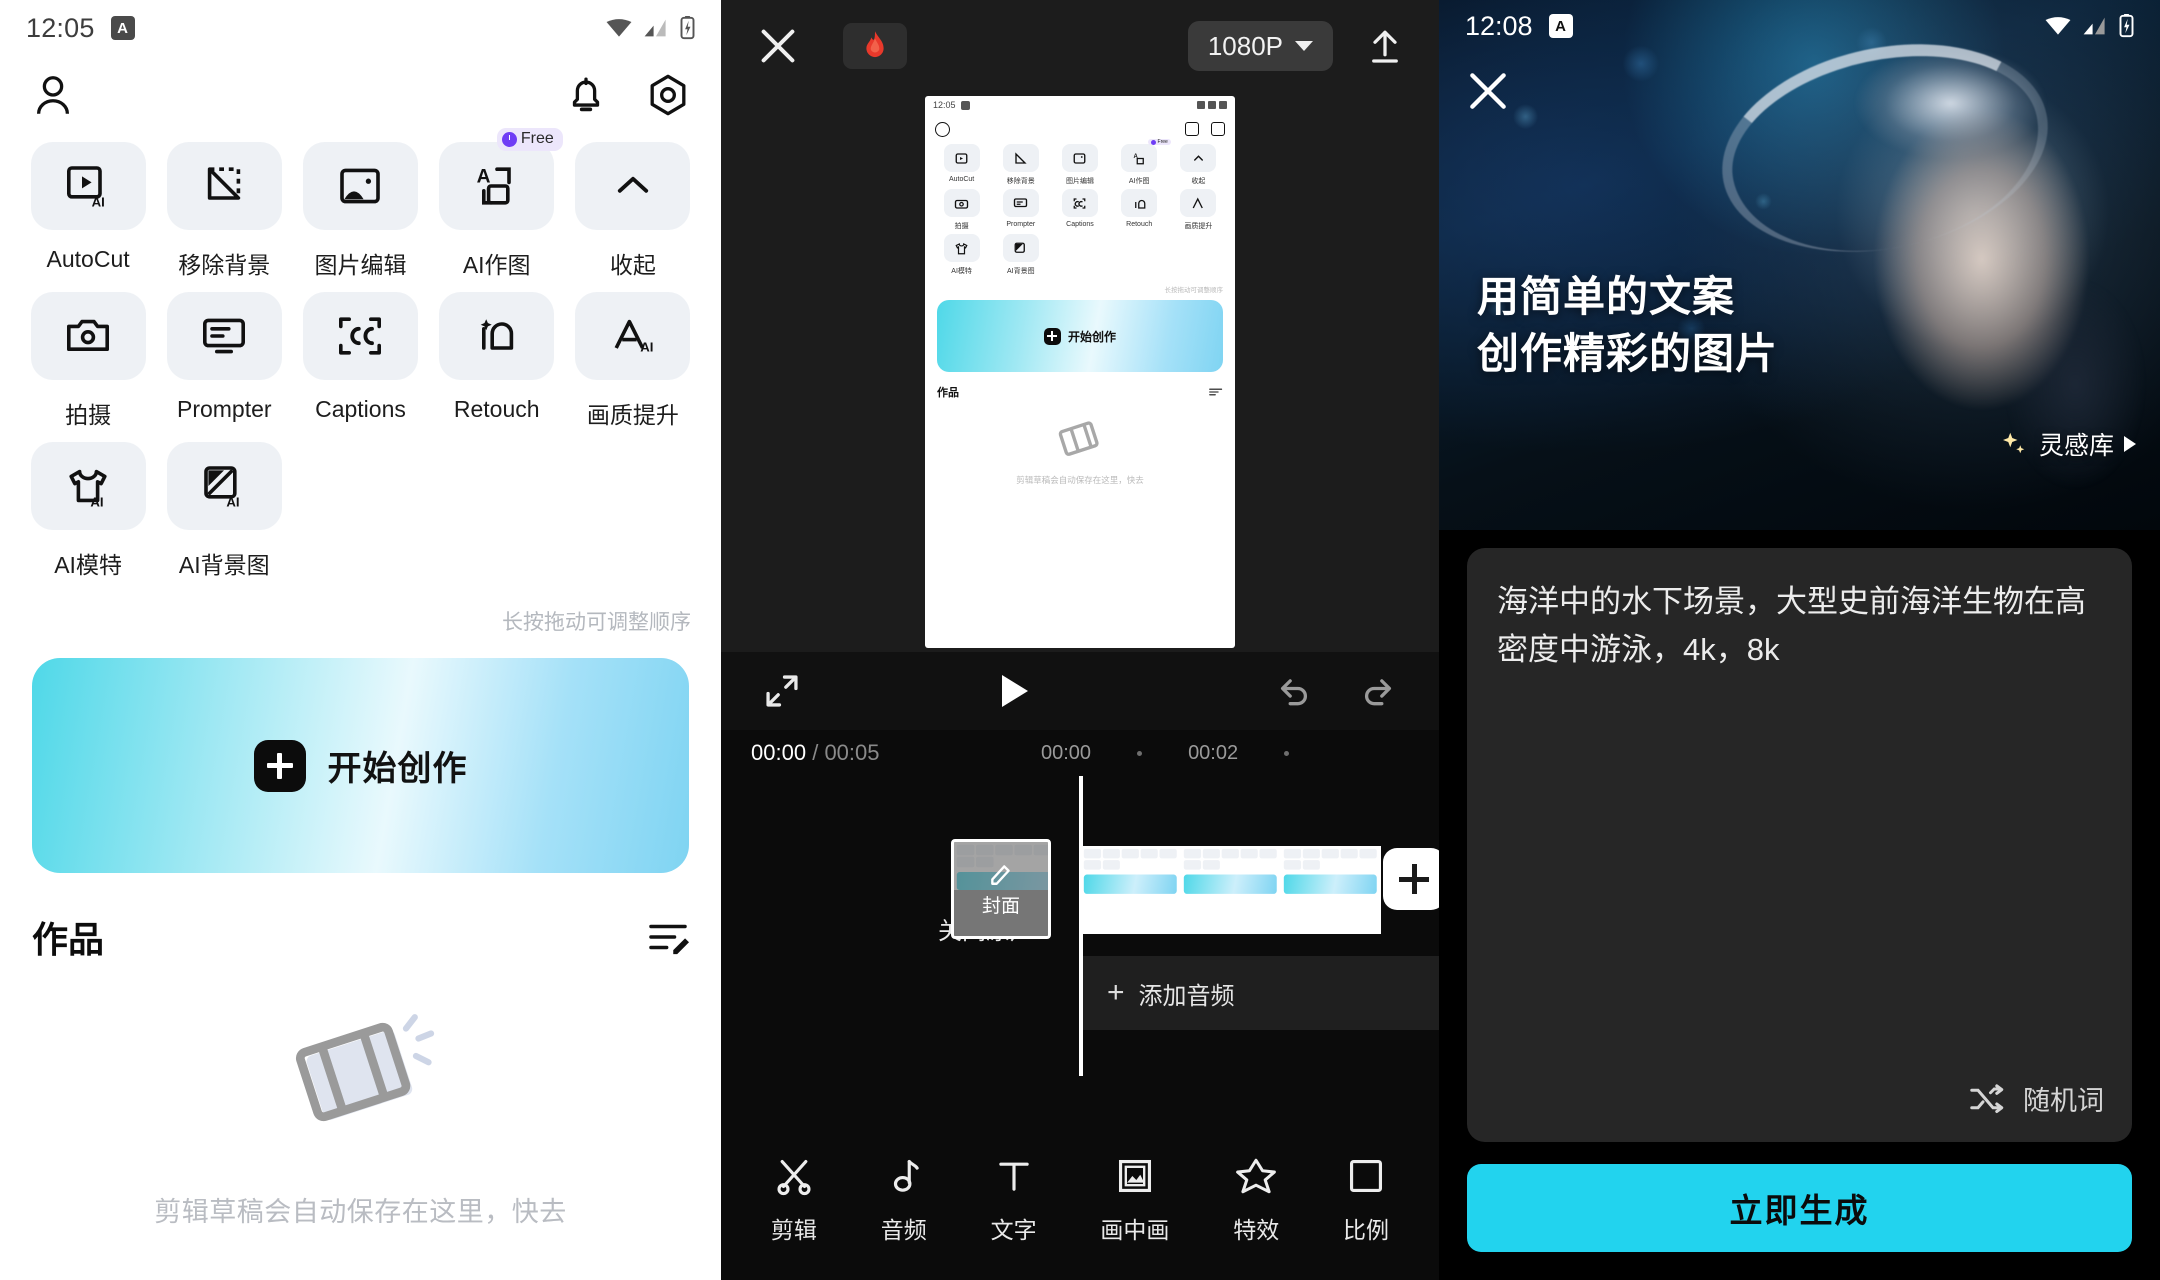 The height and width of the screenshot is (1280, 2160). What do you see at coordinates (1212, 105) in the screenshot?
I see `mock-signal-icon` at bounding box center [1212, 105].